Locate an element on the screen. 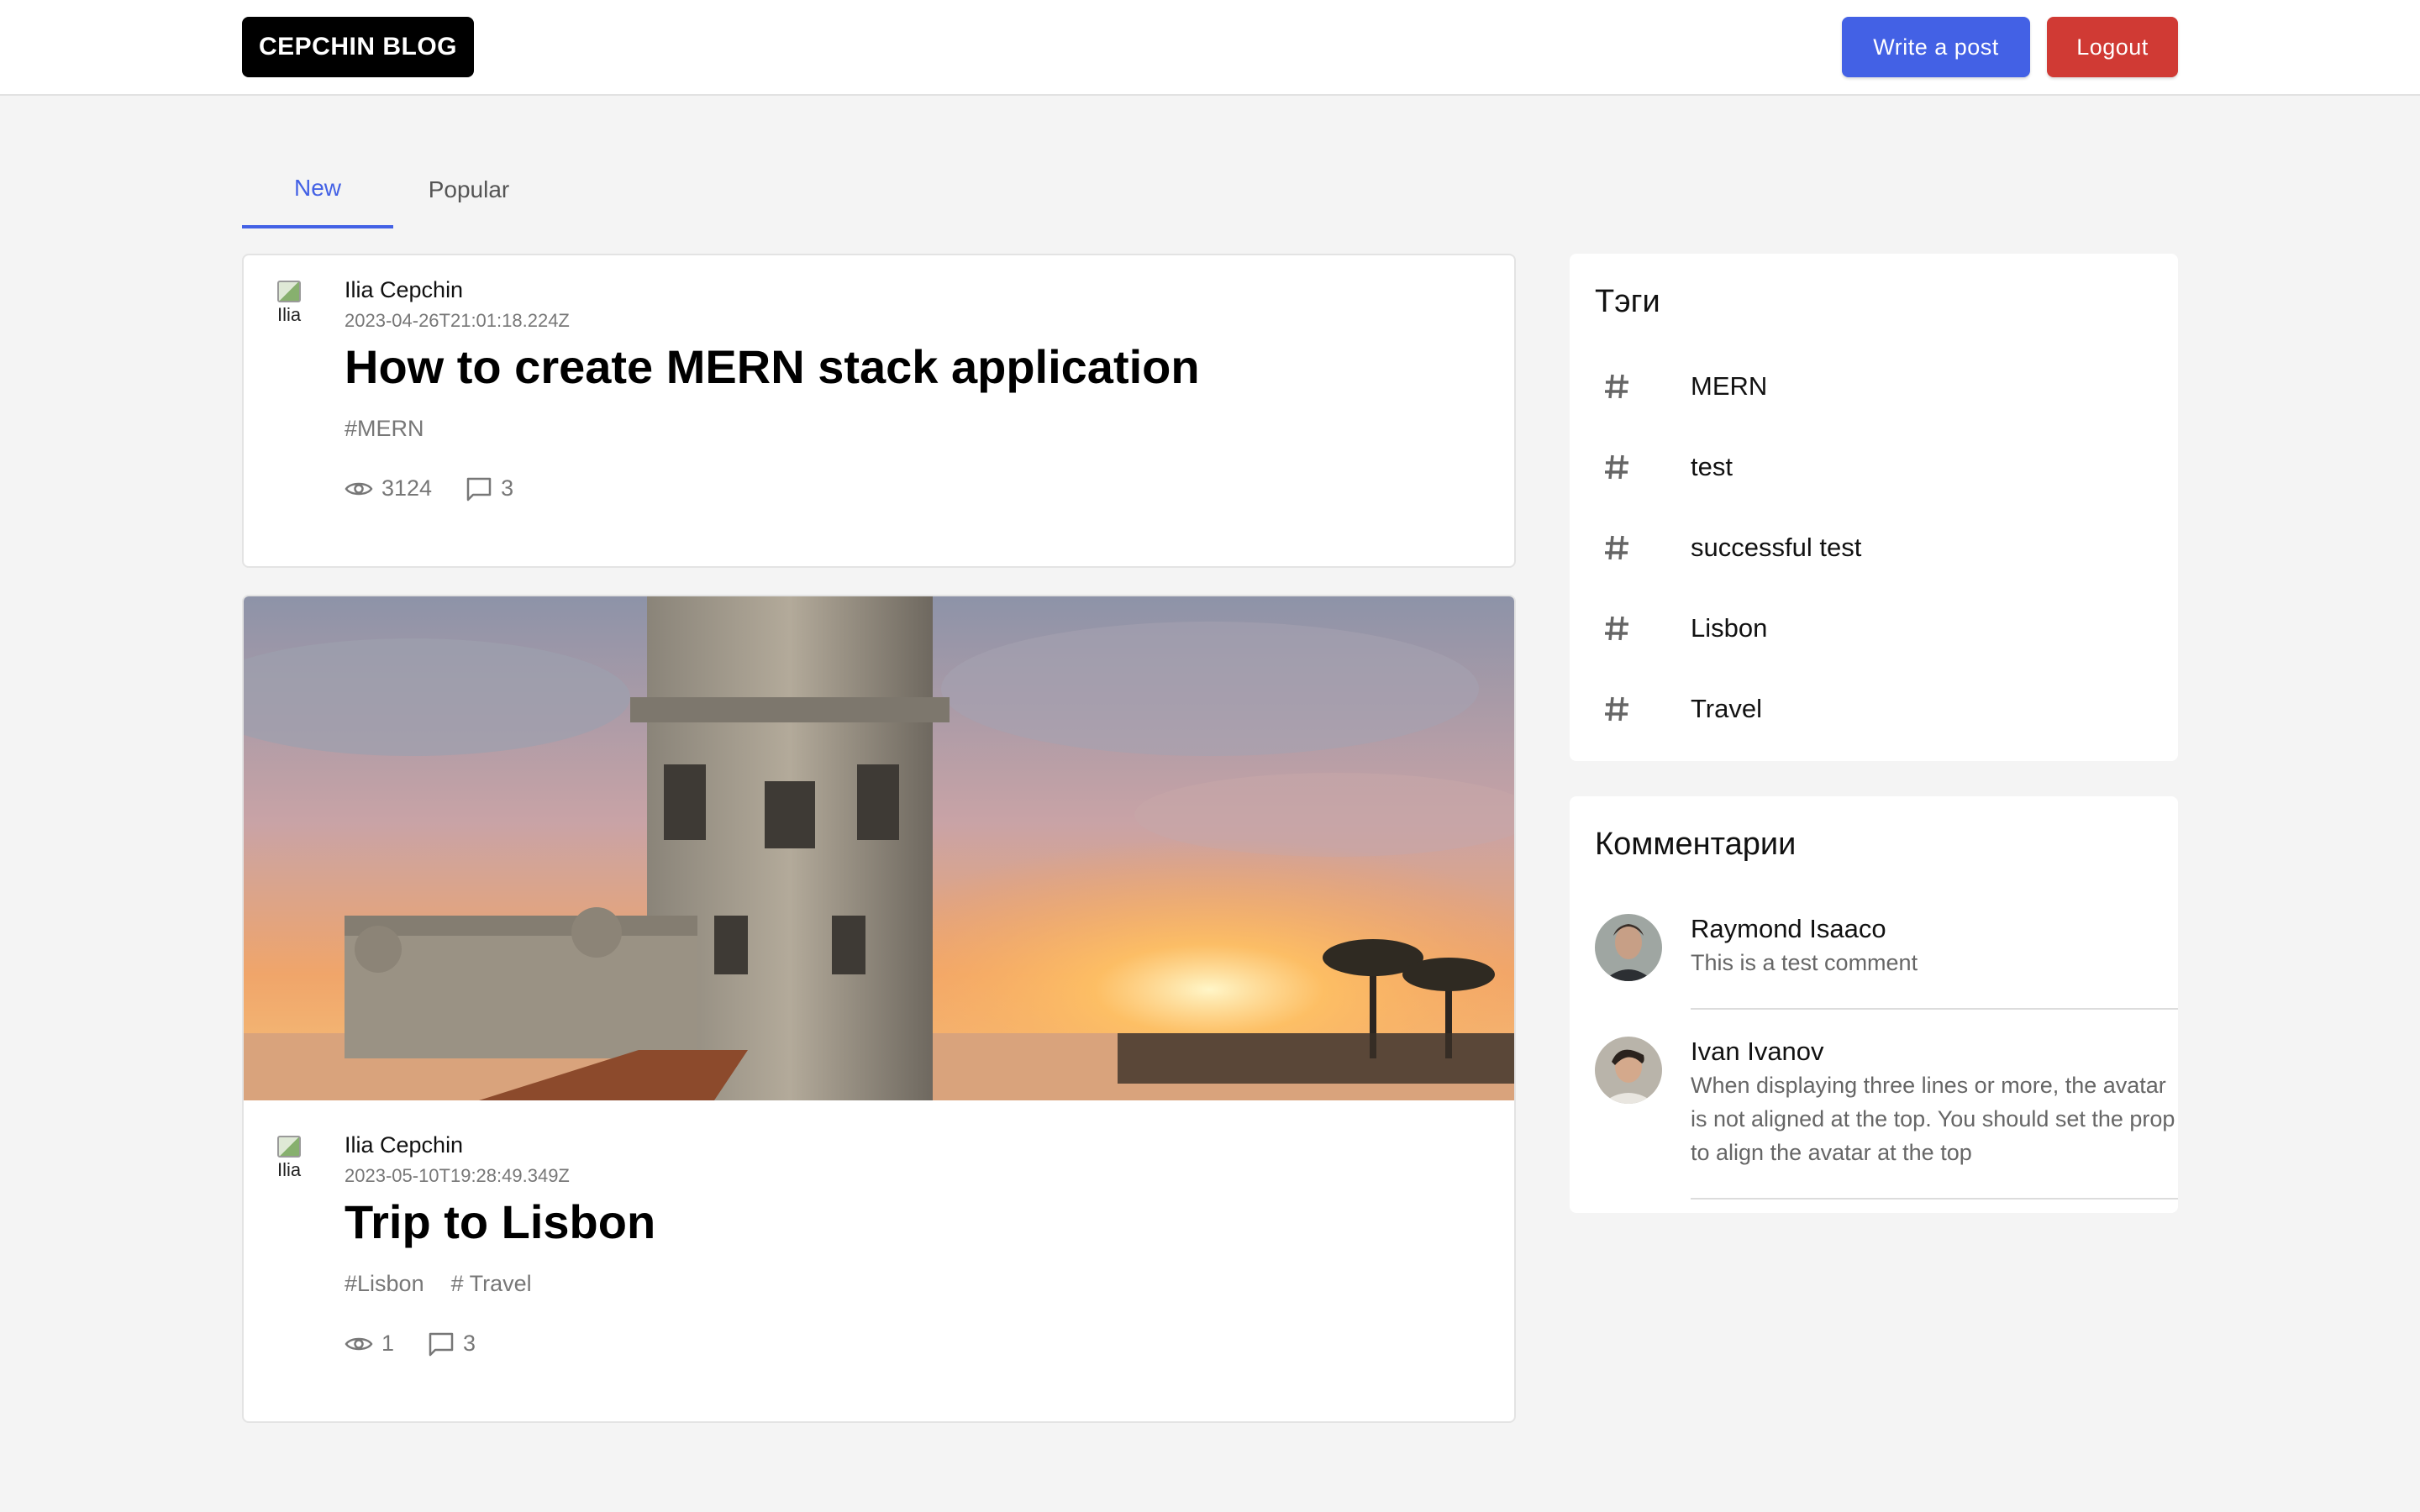  tag-item-test: test is located at coordinates (1886, 467).